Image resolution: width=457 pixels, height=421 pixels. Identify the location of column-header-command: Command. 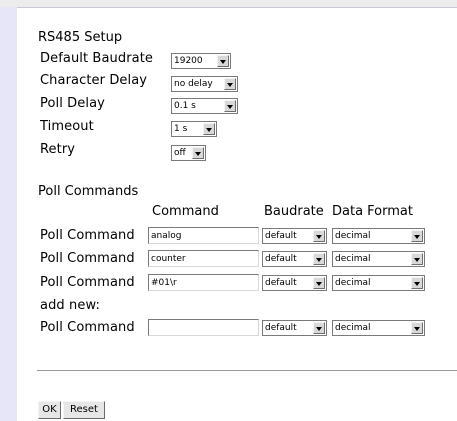
(185, 211).